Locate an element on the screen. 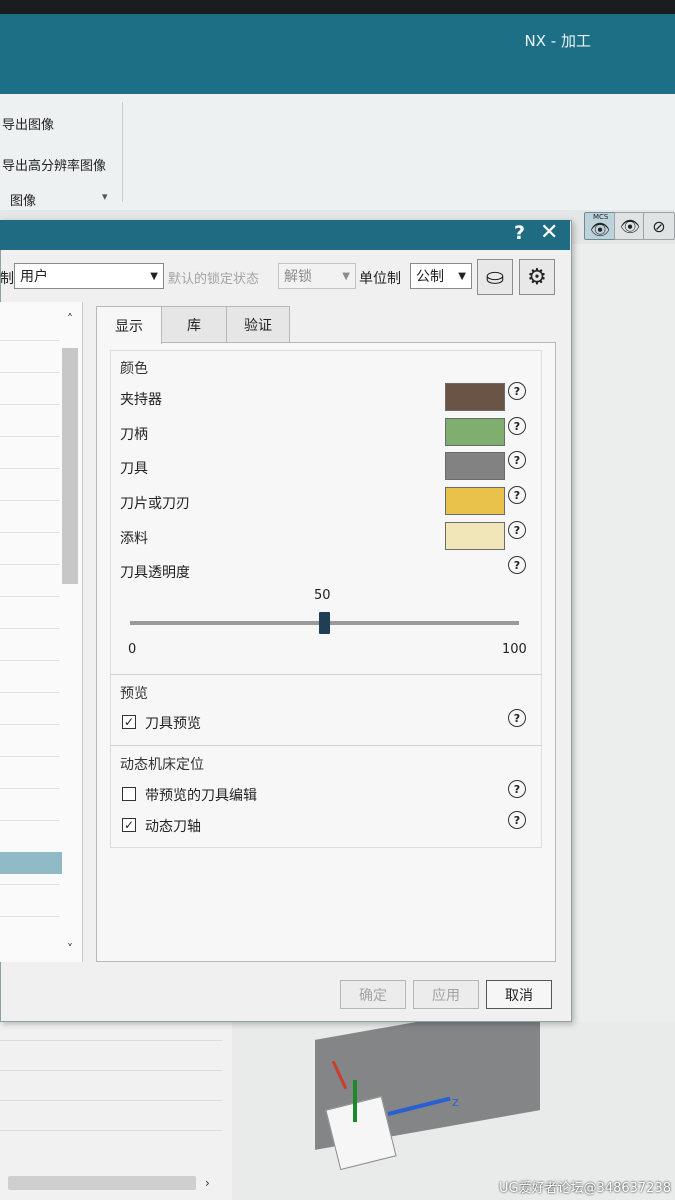  control-select: 用户 ▼ is located at coordinates (89, 276).